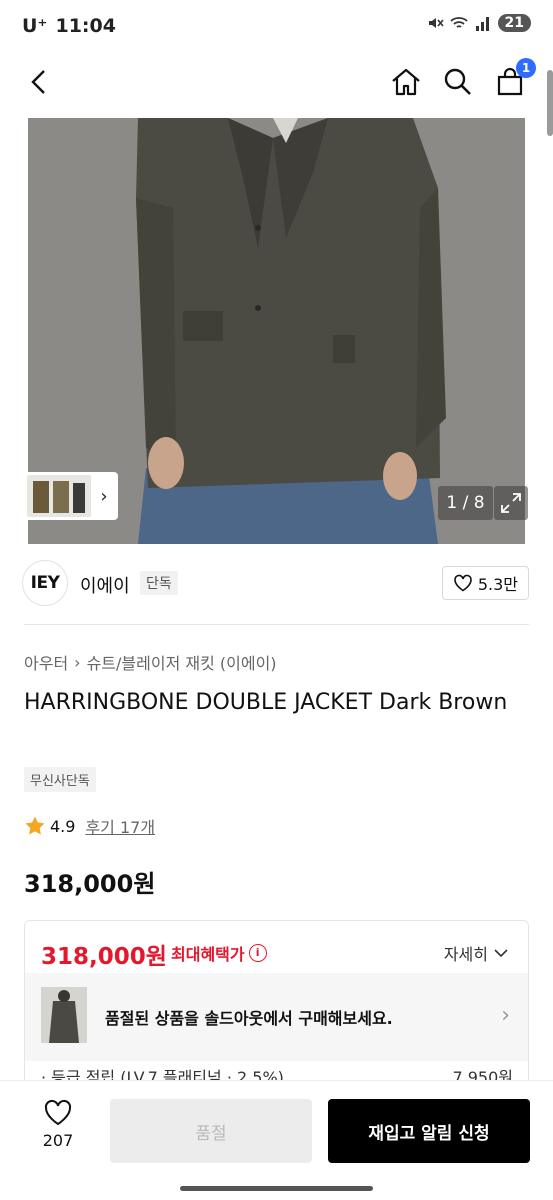  I want to click on status-time: 11:04, so click(85, 26).